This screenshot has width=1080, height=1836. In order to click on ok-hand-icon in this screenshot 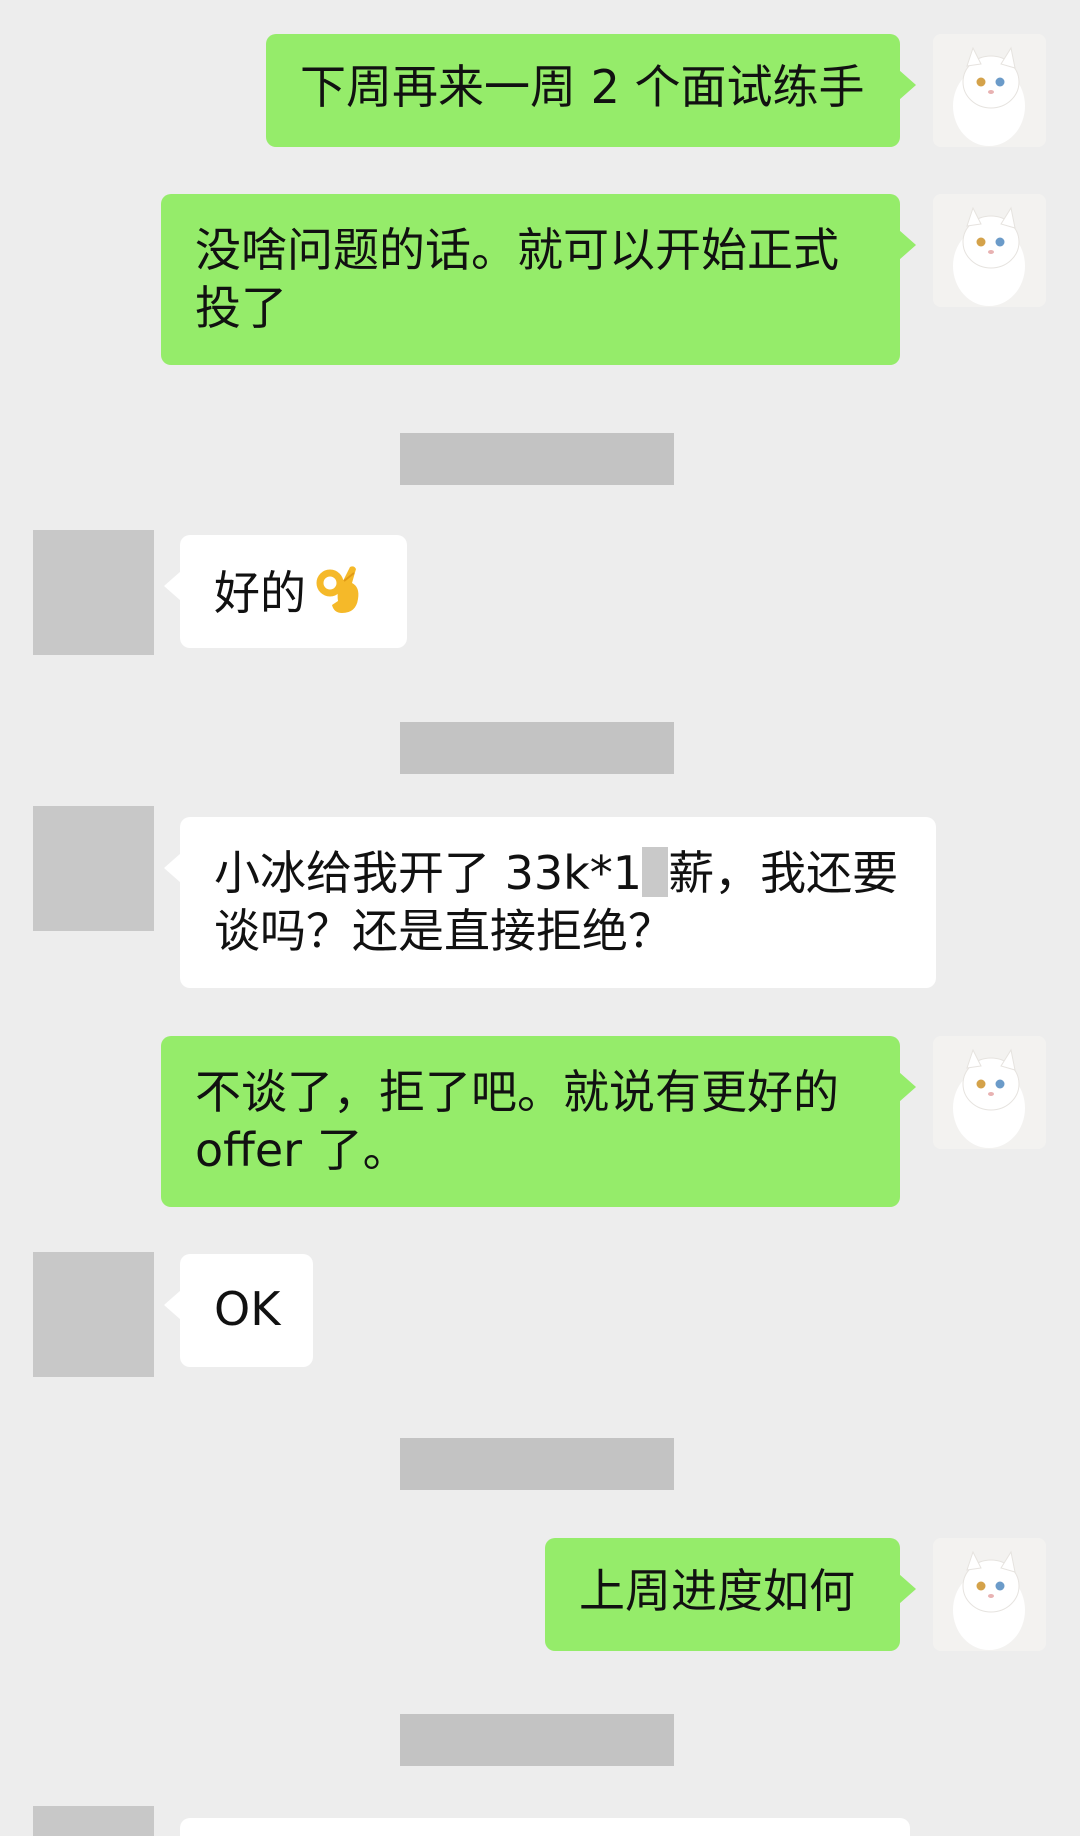, I will do `click(339, 595)`.